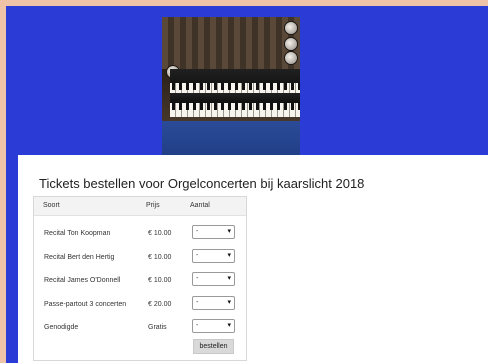 This screenshot has width=488, height=363. What do you see at coordinates (235, 98) in the screenshot?
I see `organ-manual-lower` at bounding box center [235, 98].